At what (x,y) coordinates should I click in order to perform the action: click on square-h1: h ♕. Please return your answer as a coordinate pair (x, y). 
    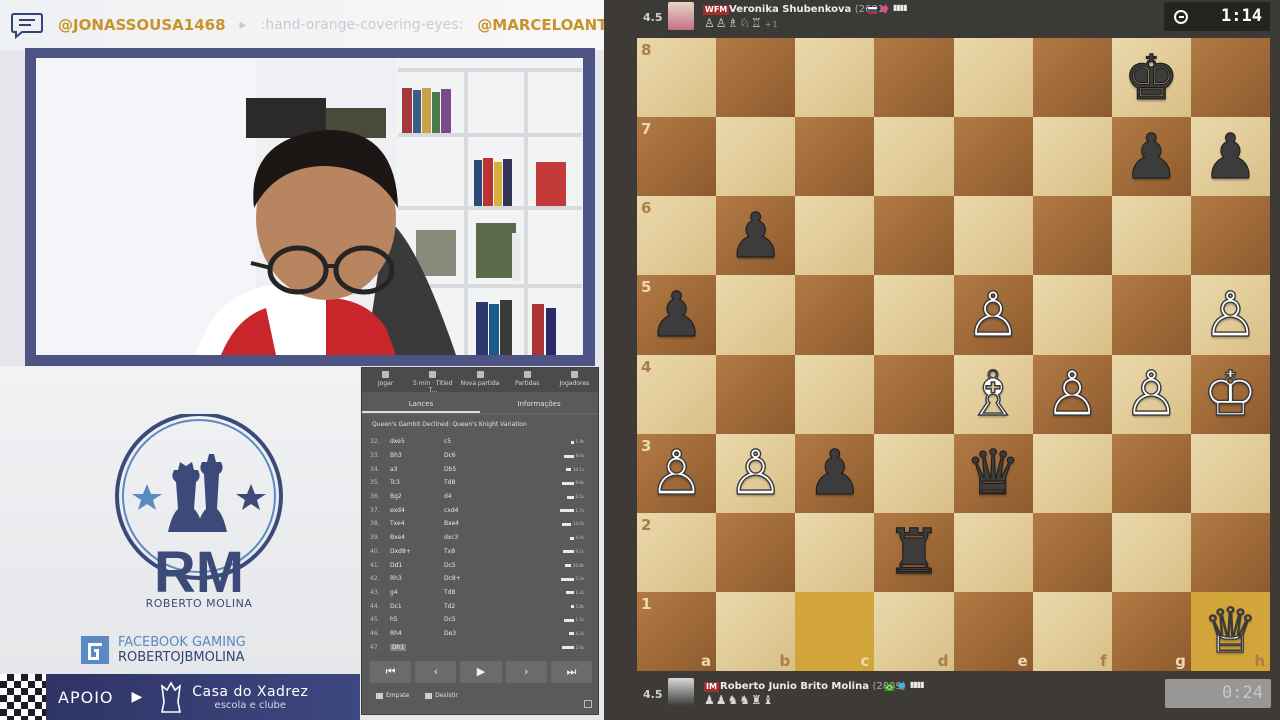
    Looking at the image, I should click on (1230, 631).